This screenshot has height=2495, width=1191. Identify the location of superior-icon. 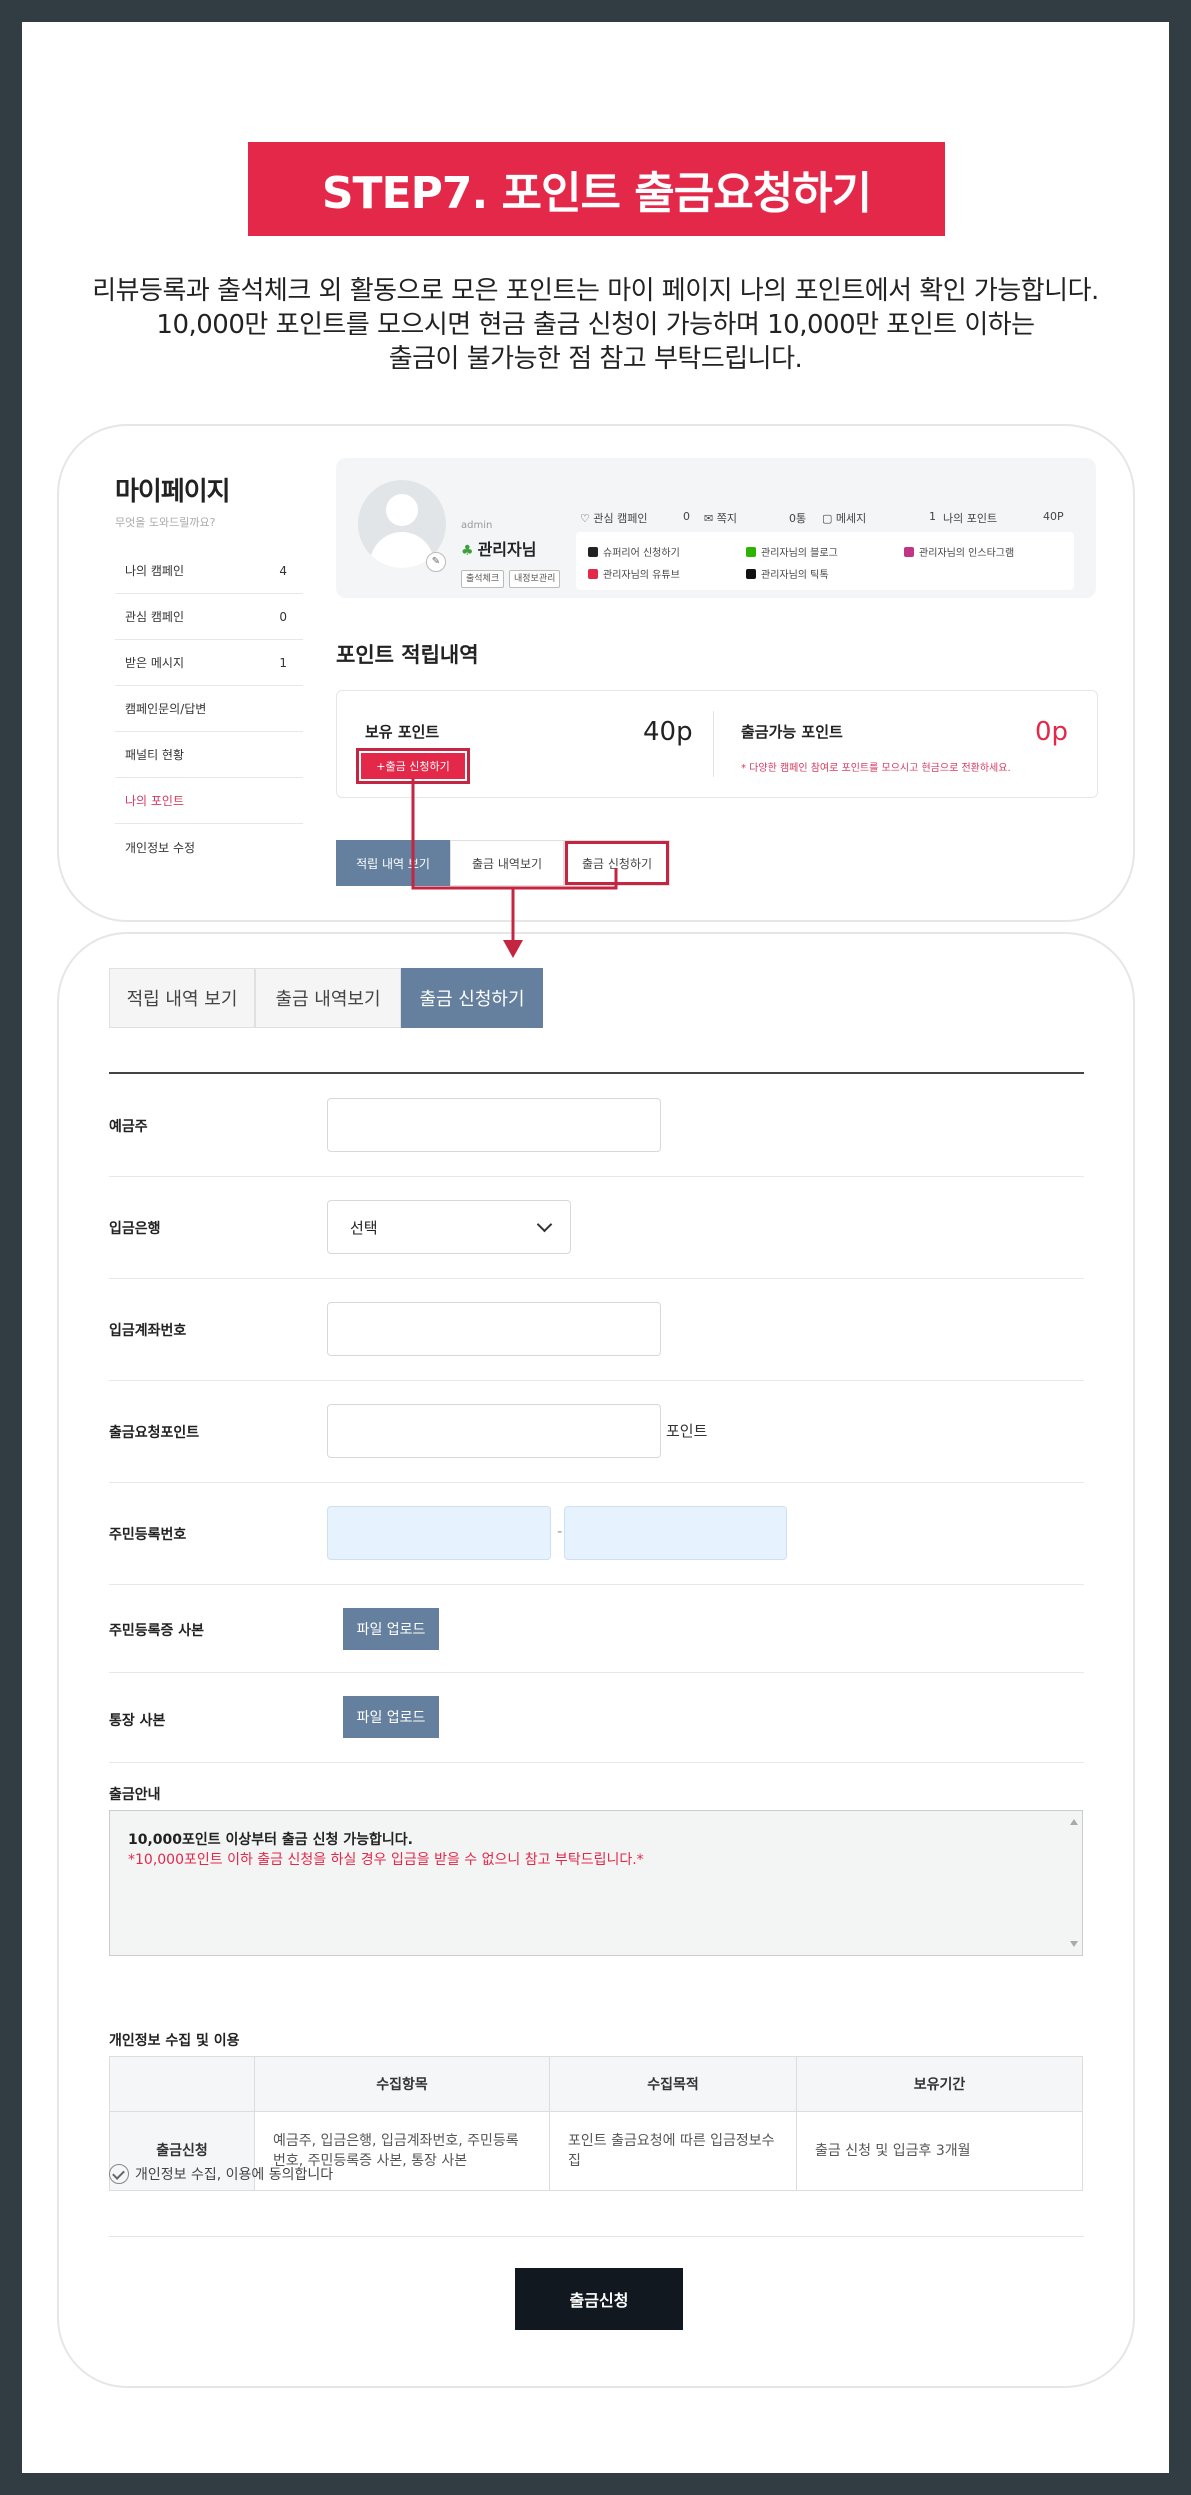
(593, 551).